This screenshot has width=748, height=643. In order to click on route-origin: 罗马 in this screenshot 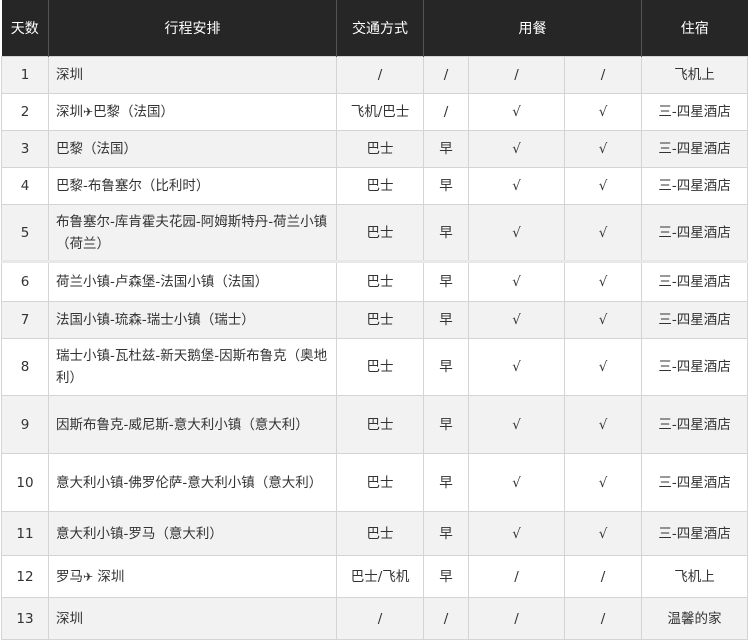, I will do `click(69, 576)`.